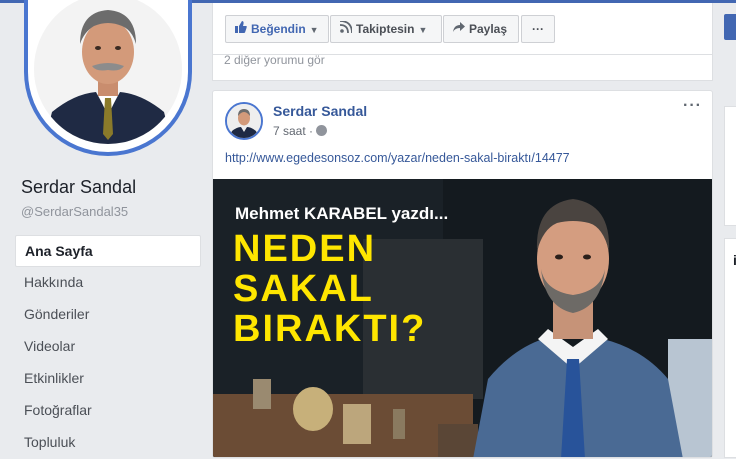  I want to click on nav-item-videolar: Videolar, so click(108, 347).